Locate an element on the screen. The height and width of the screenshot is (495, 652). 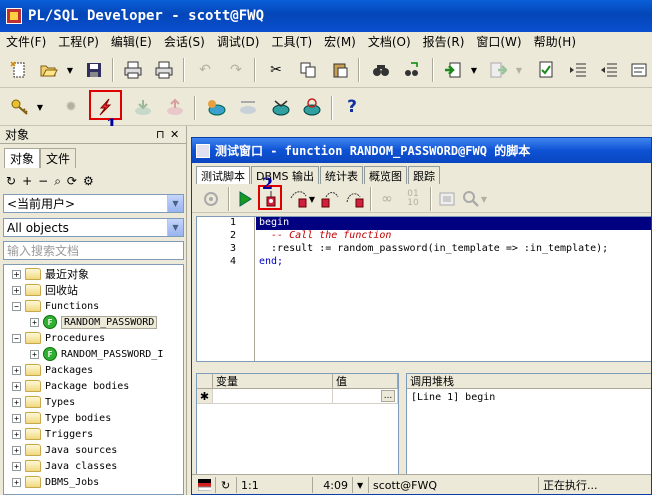
variable-column-header: 变量 is located at coordinates (273, 381).